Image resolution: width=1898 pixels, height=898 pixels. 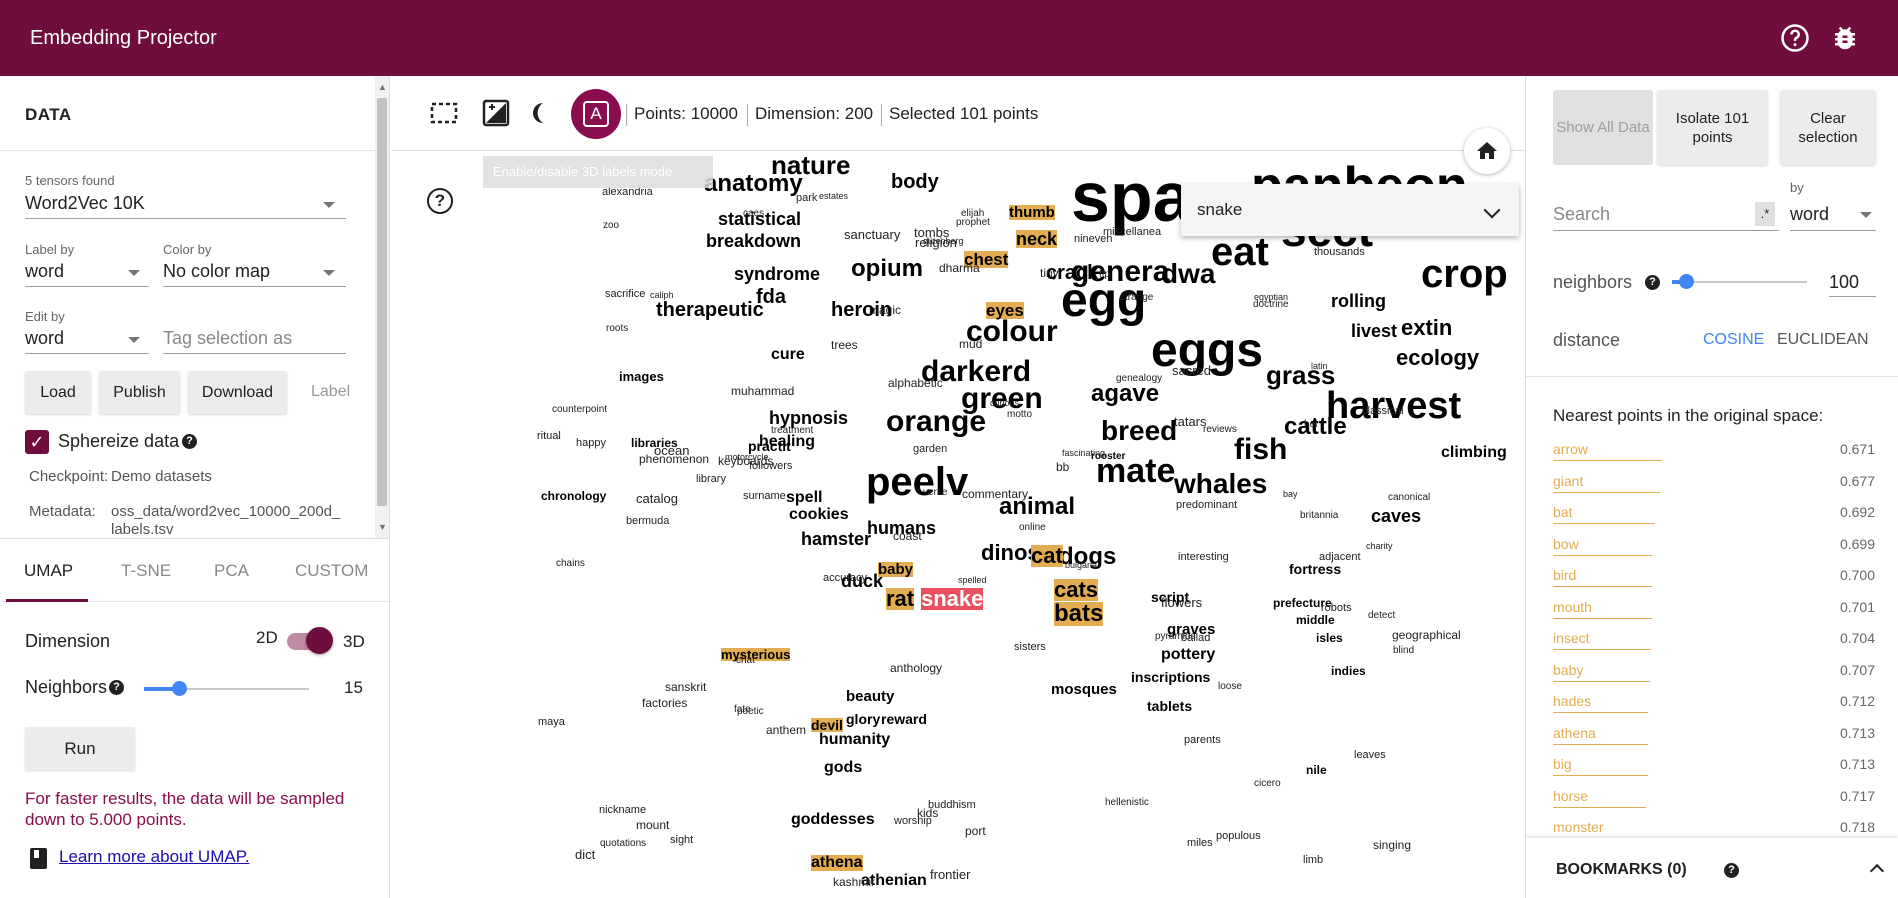 I want to click on point-label: livest, so click(x=1374, y=331).